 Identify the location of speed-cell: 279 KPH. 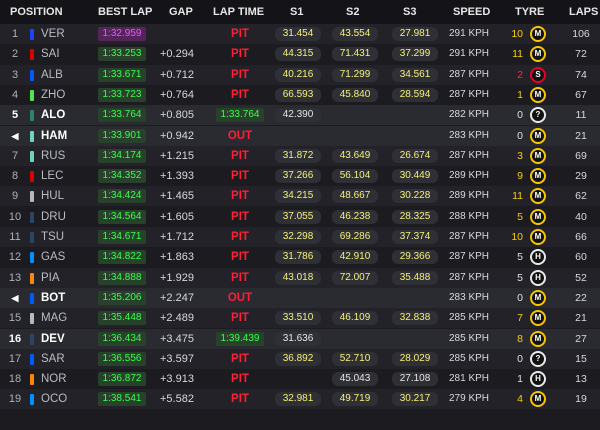
(469, 399).